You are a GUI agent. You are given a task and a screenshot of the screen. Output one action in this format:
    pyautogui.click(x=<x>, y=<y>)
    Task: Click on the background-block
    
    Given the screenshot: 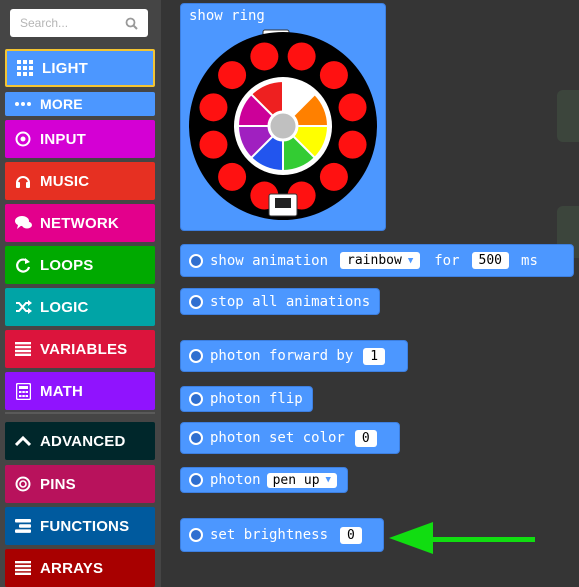 What is the action you would take?
    pyautogui.click(x=568, y=116)
    